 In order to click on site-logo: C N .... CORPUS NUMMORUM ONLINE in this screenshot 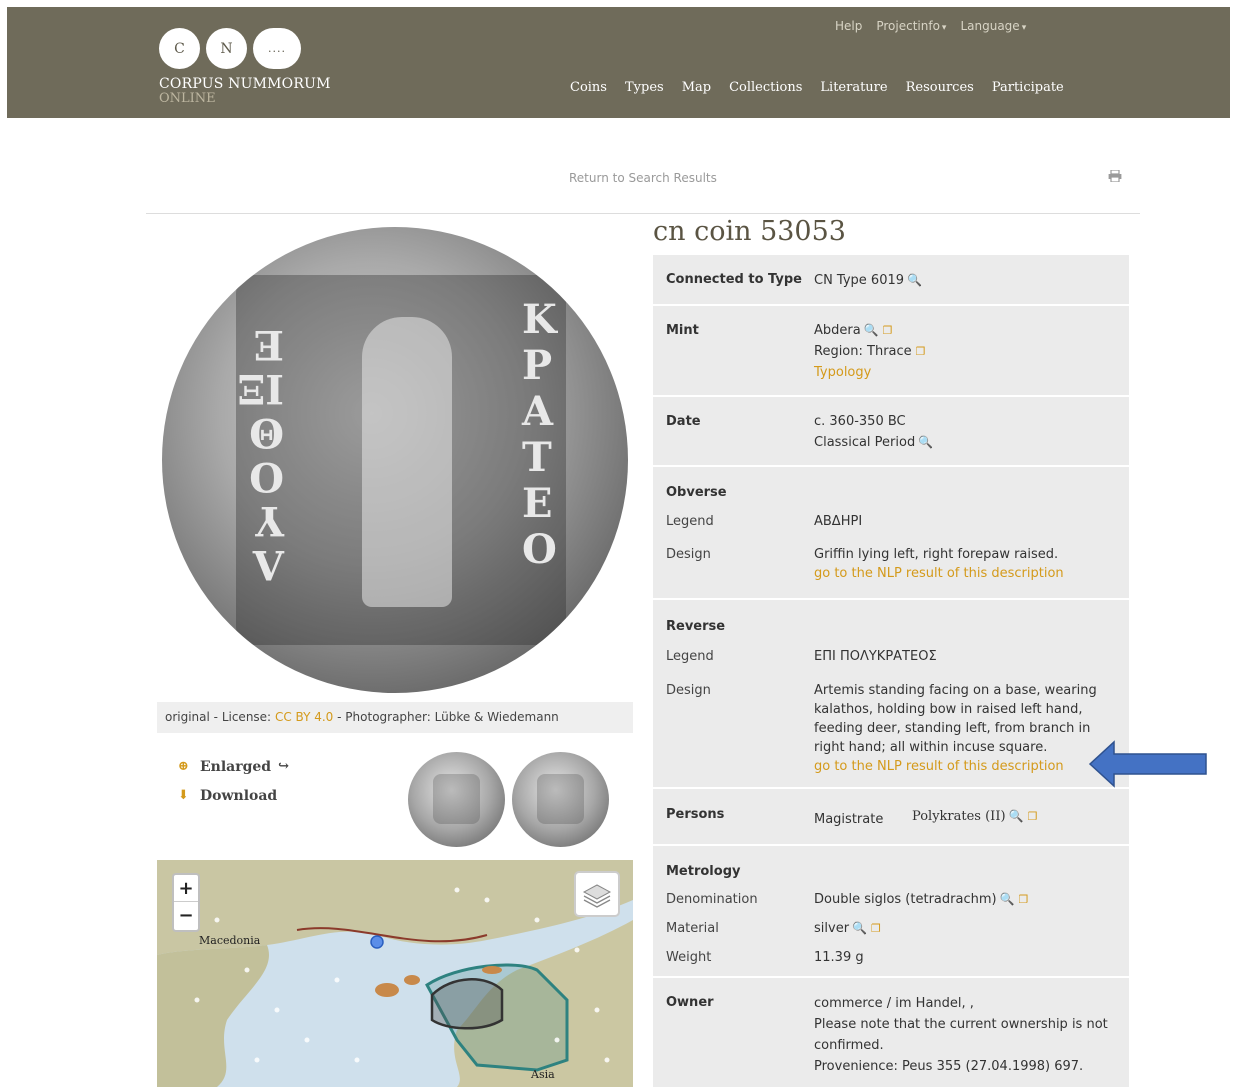, I will do `click(245, 67)`.